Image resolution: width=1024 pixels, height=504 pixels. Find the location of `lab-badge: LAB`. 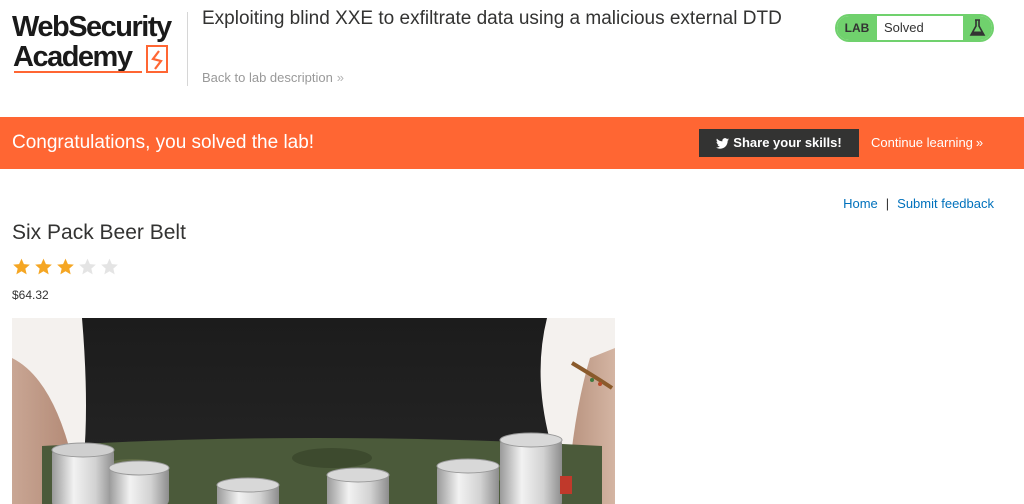

lab-badge: LAB is located at coordinates (857, 28).